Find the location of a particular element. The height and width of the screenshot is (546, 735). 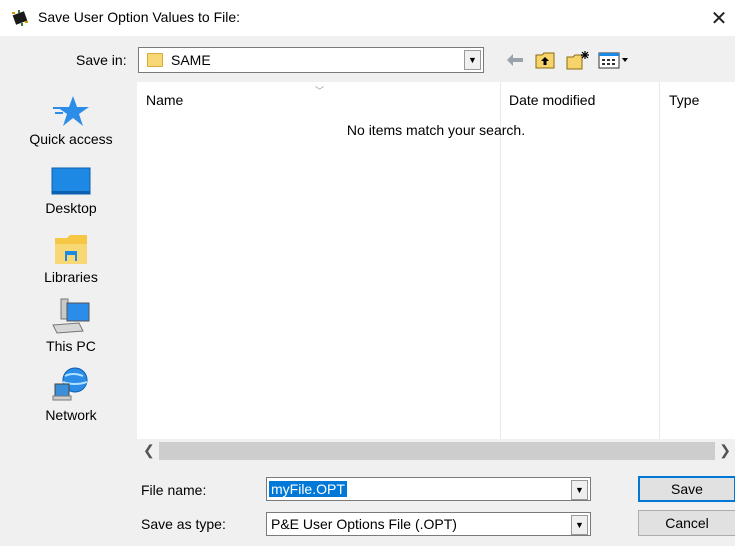

title-bar: Save User Option Values to File: ✕ is located at coordinates (367, 18).